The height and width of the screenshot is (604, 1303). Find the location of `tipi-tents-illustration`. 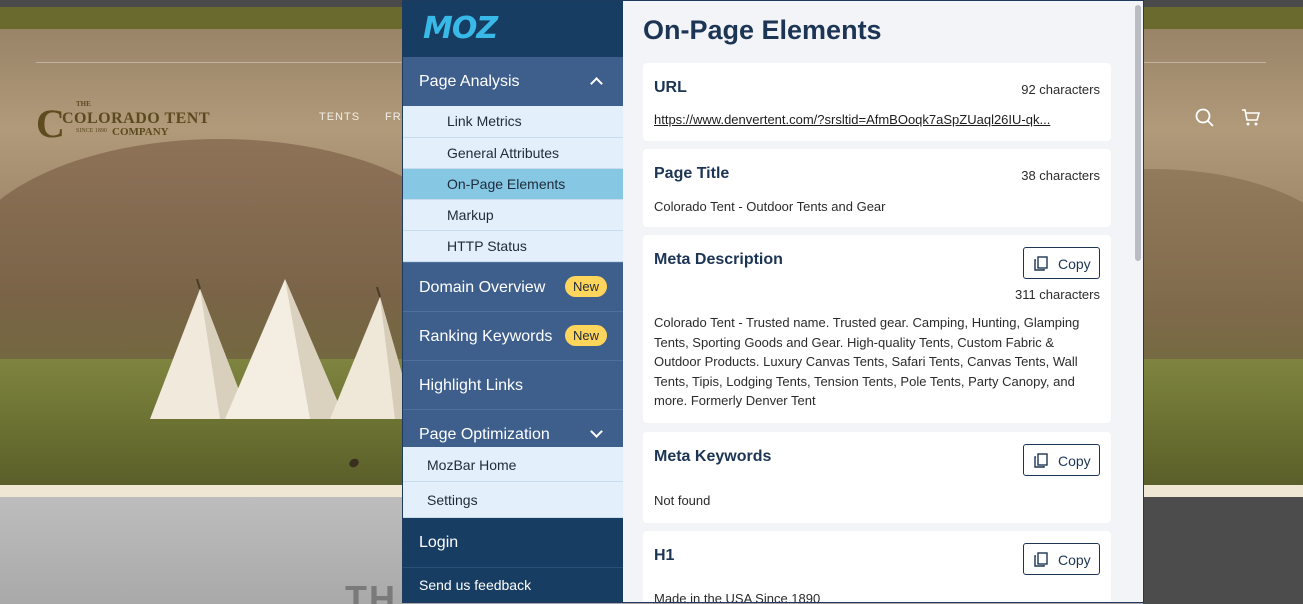

tipi-tents-illustration is located at coordinates (282, 349).